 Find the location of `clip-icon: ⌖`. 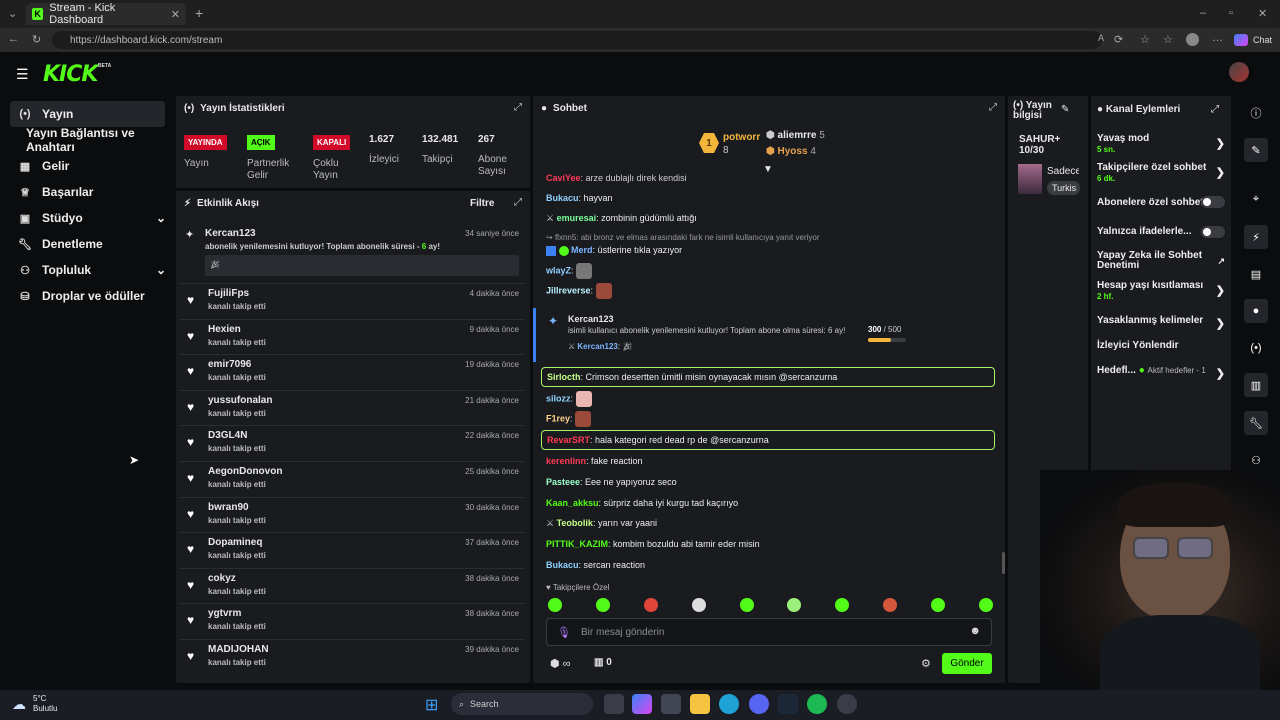

clip-icon: ⌖ is located at coordinates (1256, 199).